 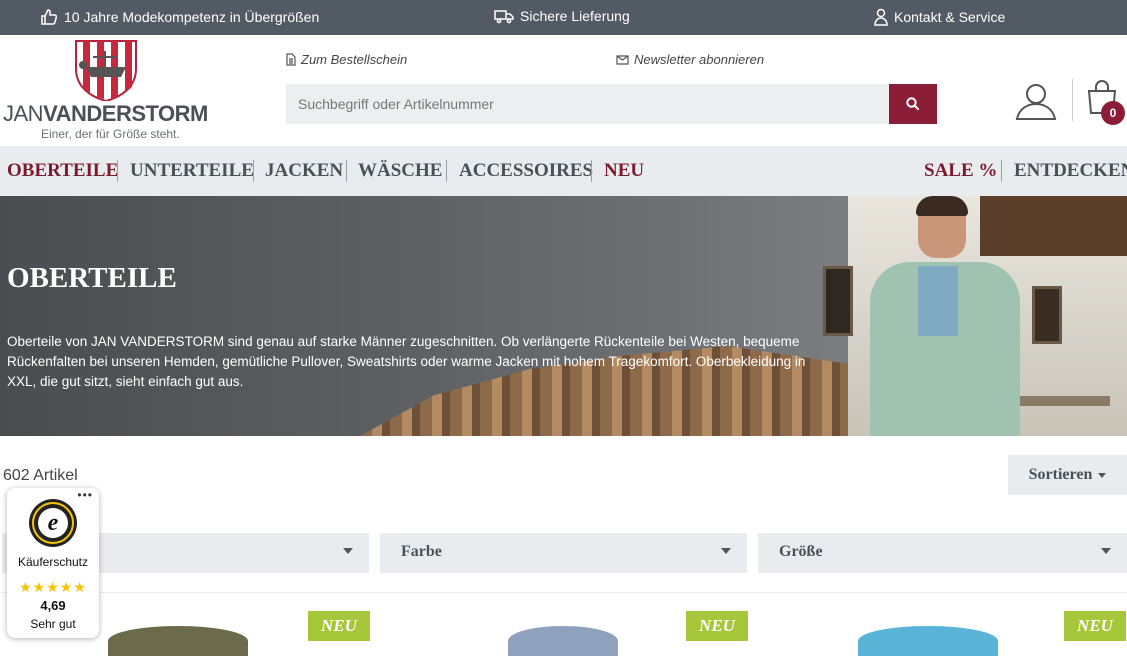 I want to click on shield-logo-icon, so click(x=106, y=70).